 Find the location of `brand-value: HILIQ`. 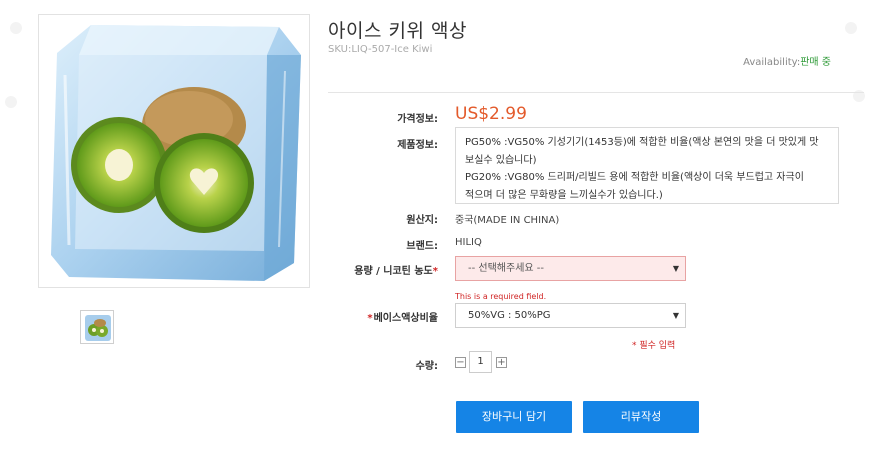

brand-value: HILIQ is located at coordinates (468, 242).